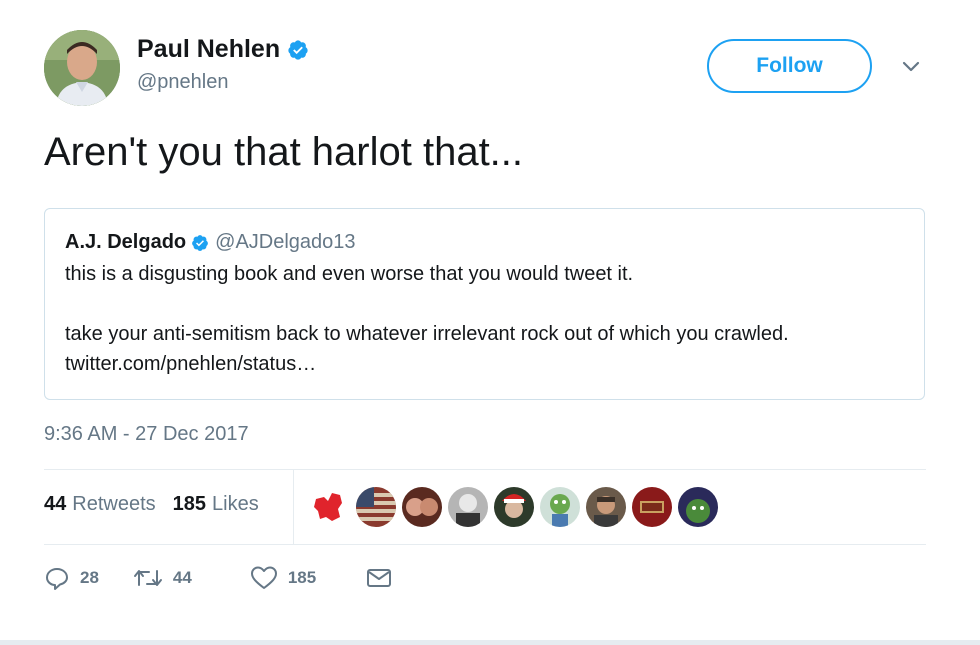 The width and height of the screenshot is (980, 645). I want to click on reply-count: 28, so click(89, 577).